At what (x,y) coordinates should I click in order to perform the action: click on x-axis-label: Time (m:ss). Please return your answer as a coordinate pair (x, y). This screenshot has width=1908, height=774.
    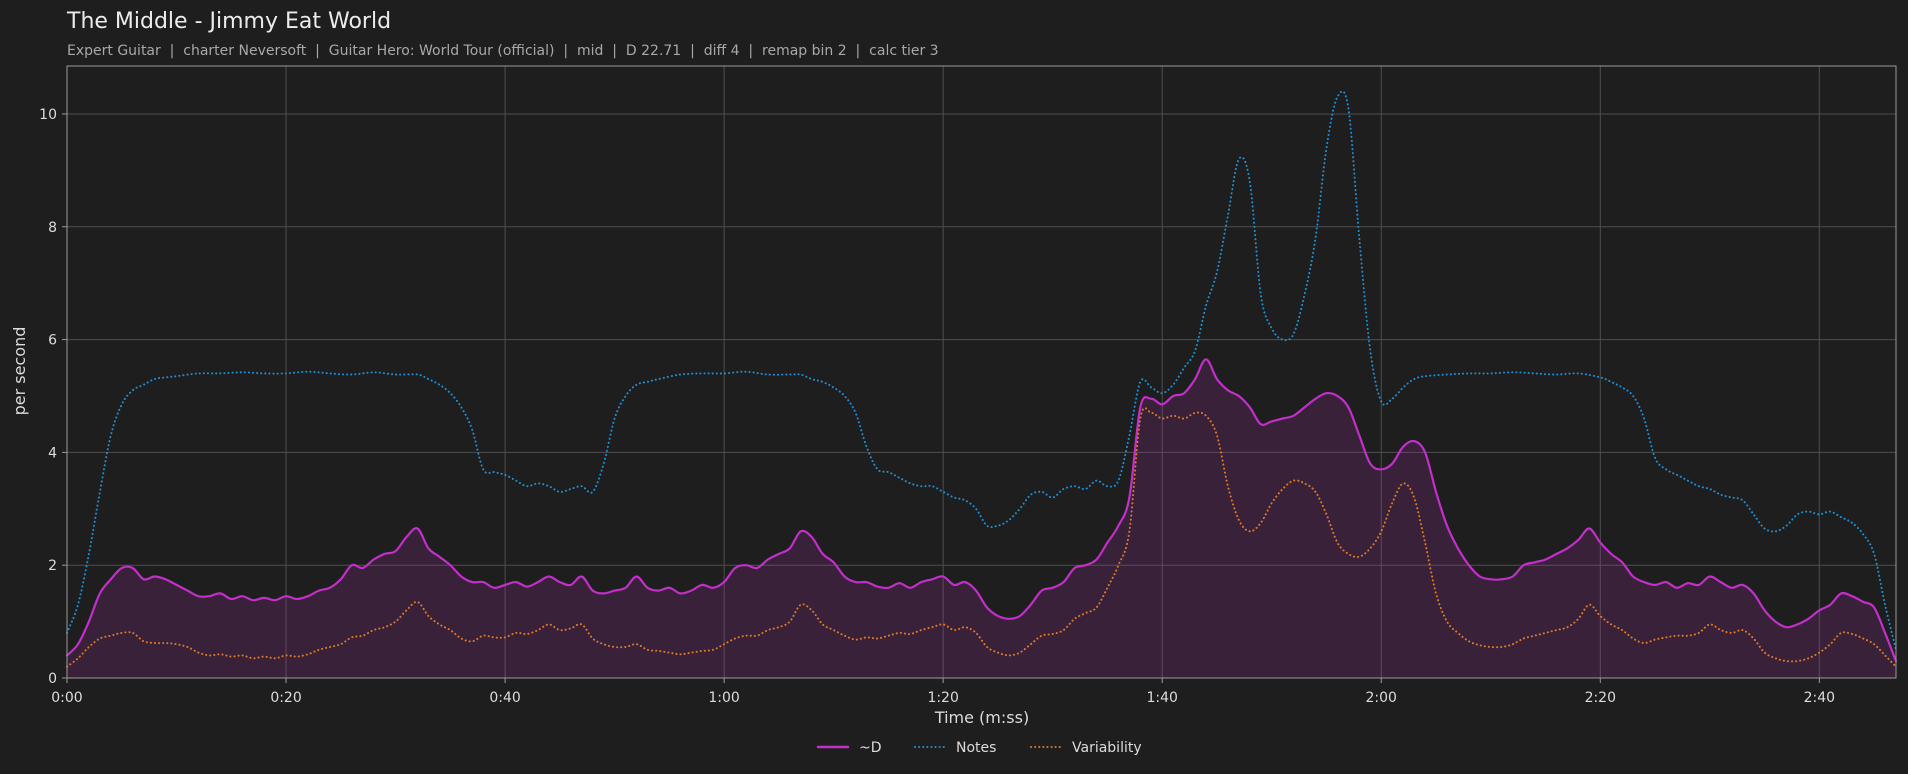
    Looking at the image, I should click on (981, 717).